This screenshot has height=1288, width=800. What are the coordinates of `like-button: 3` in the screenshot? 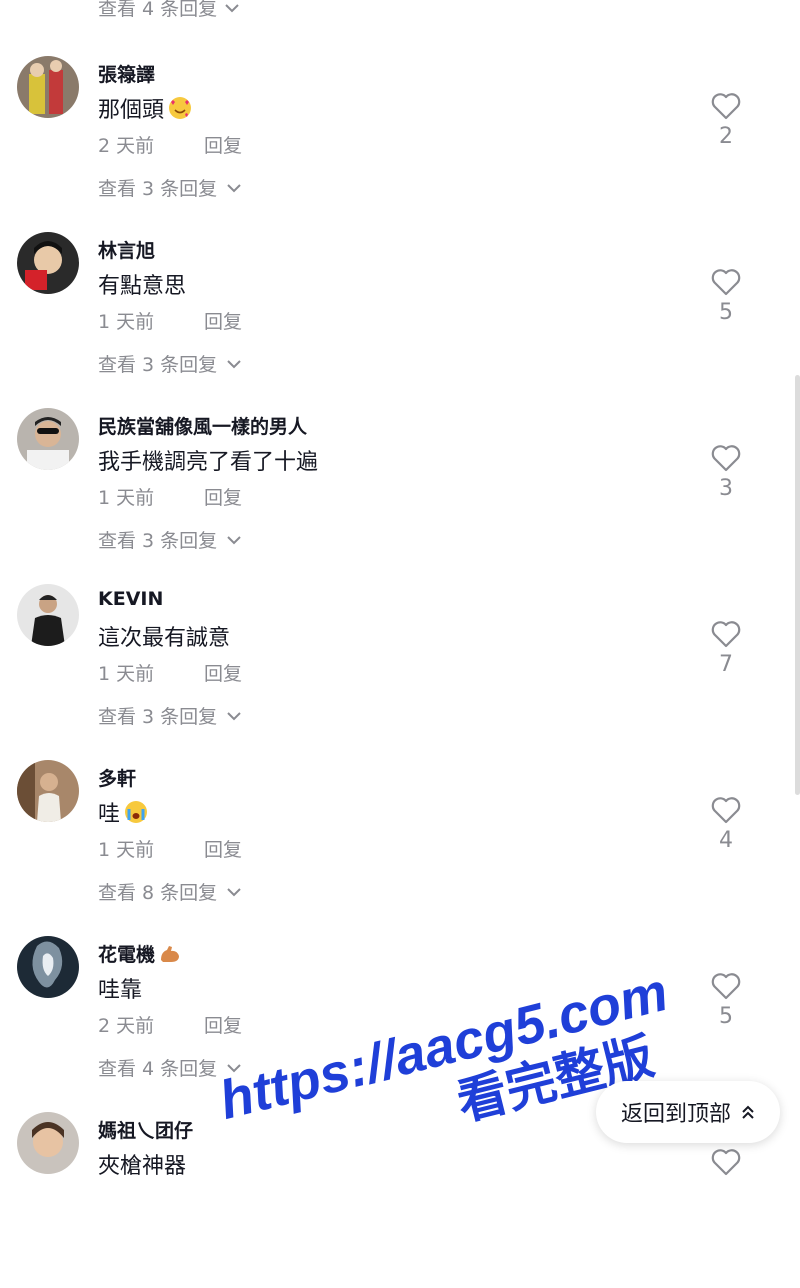 It's located at (726, 472).